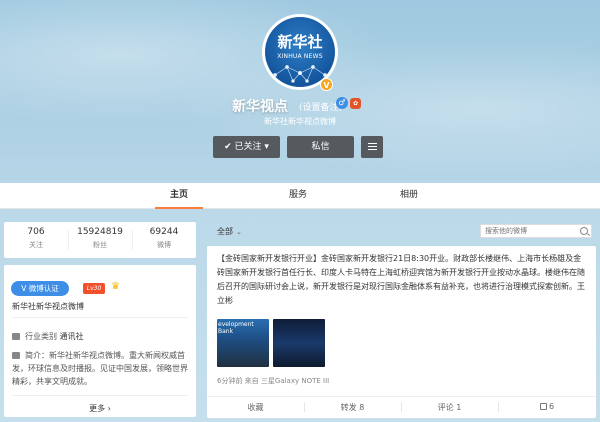 This screenshot has height=422, width=600. I want to click on profile-description: 新华社新华视点微博, so click(300, 121).